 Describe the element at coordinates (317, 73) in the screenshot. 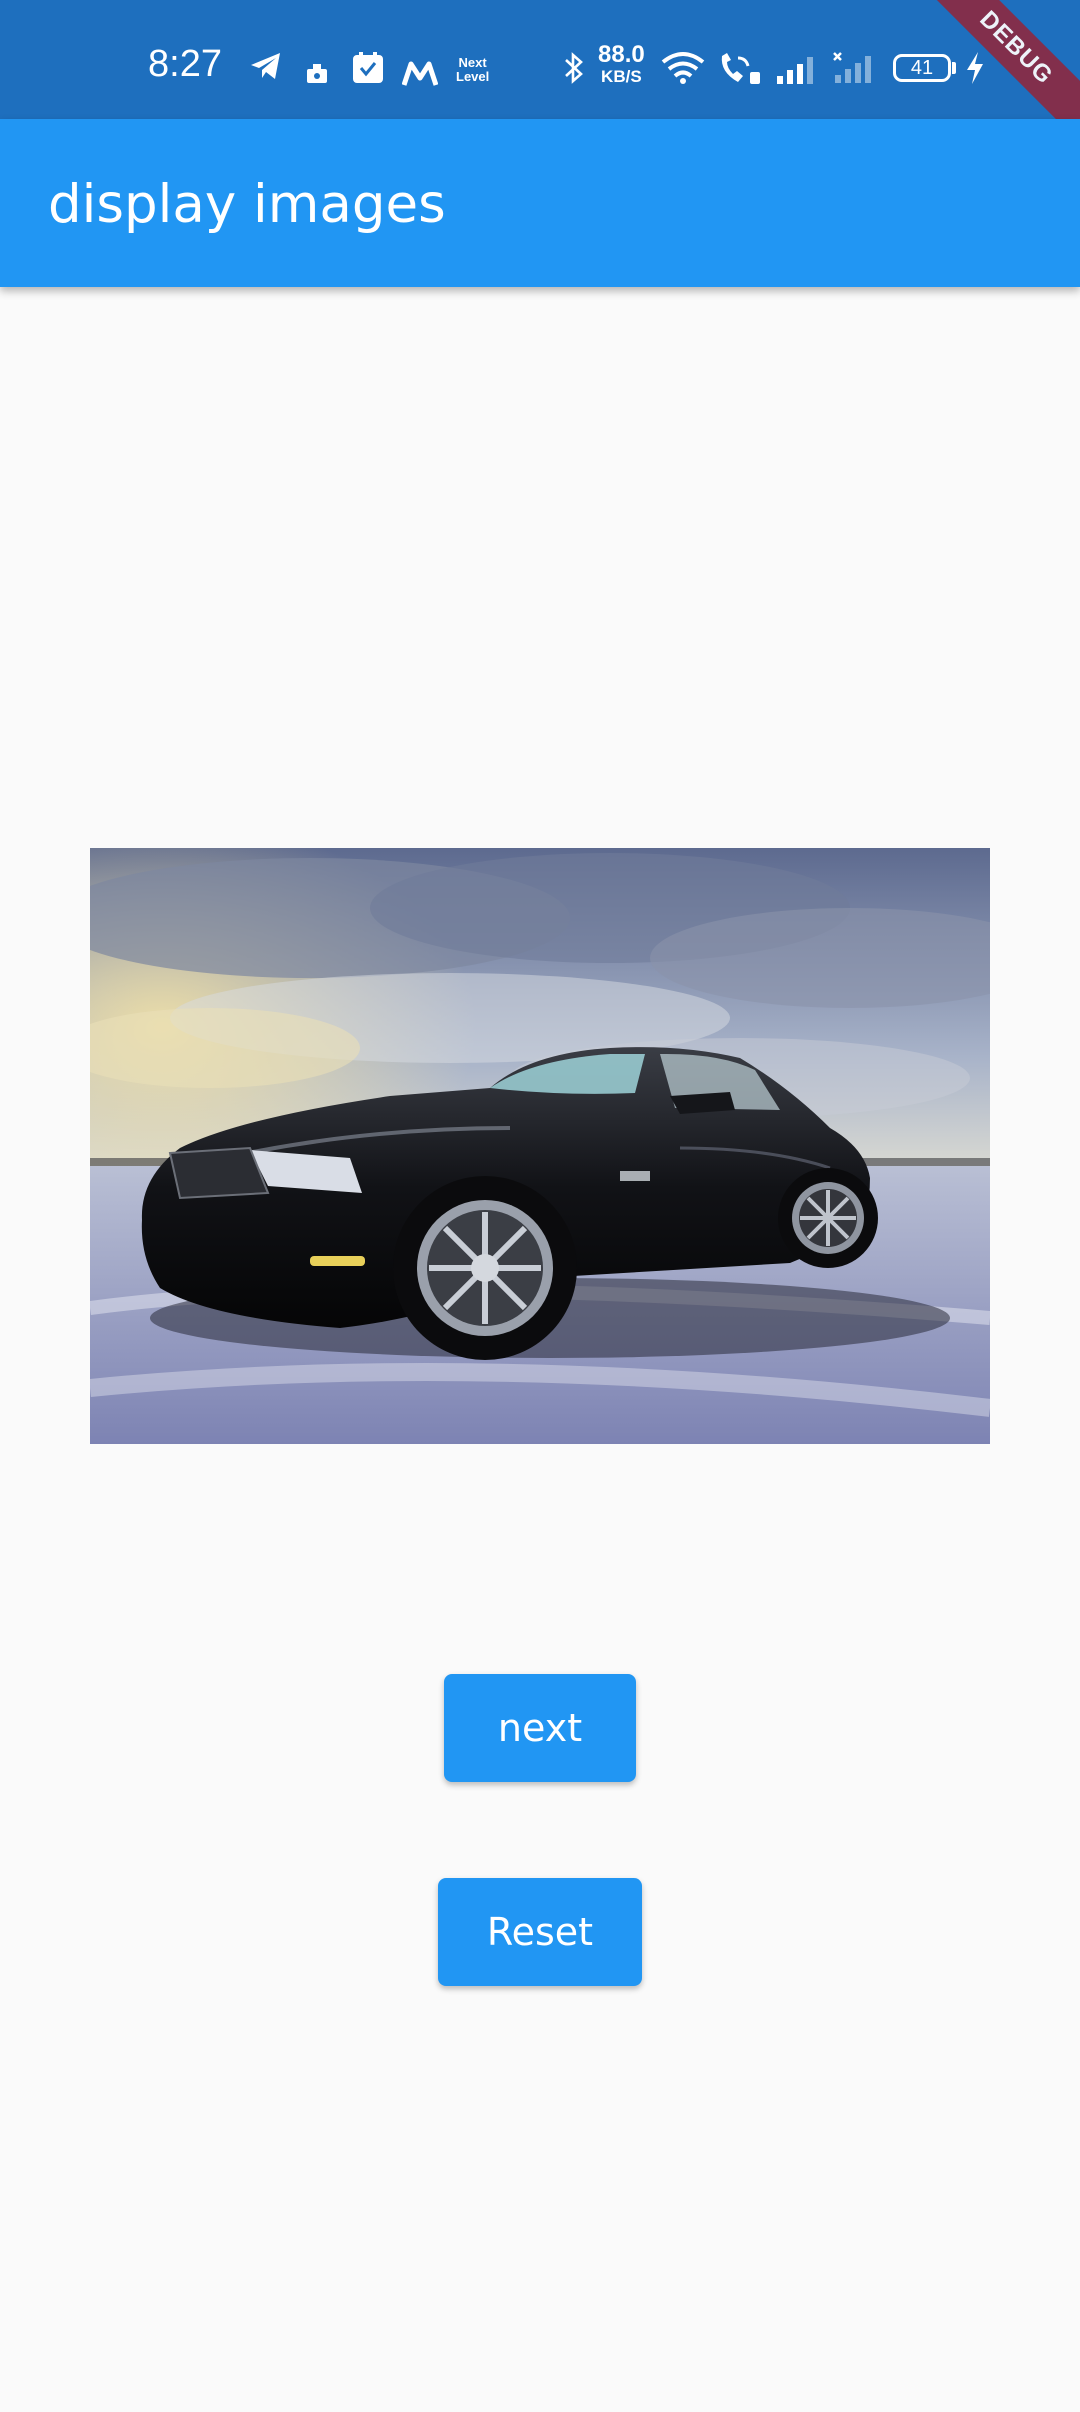

I see `app-icon` at that location.